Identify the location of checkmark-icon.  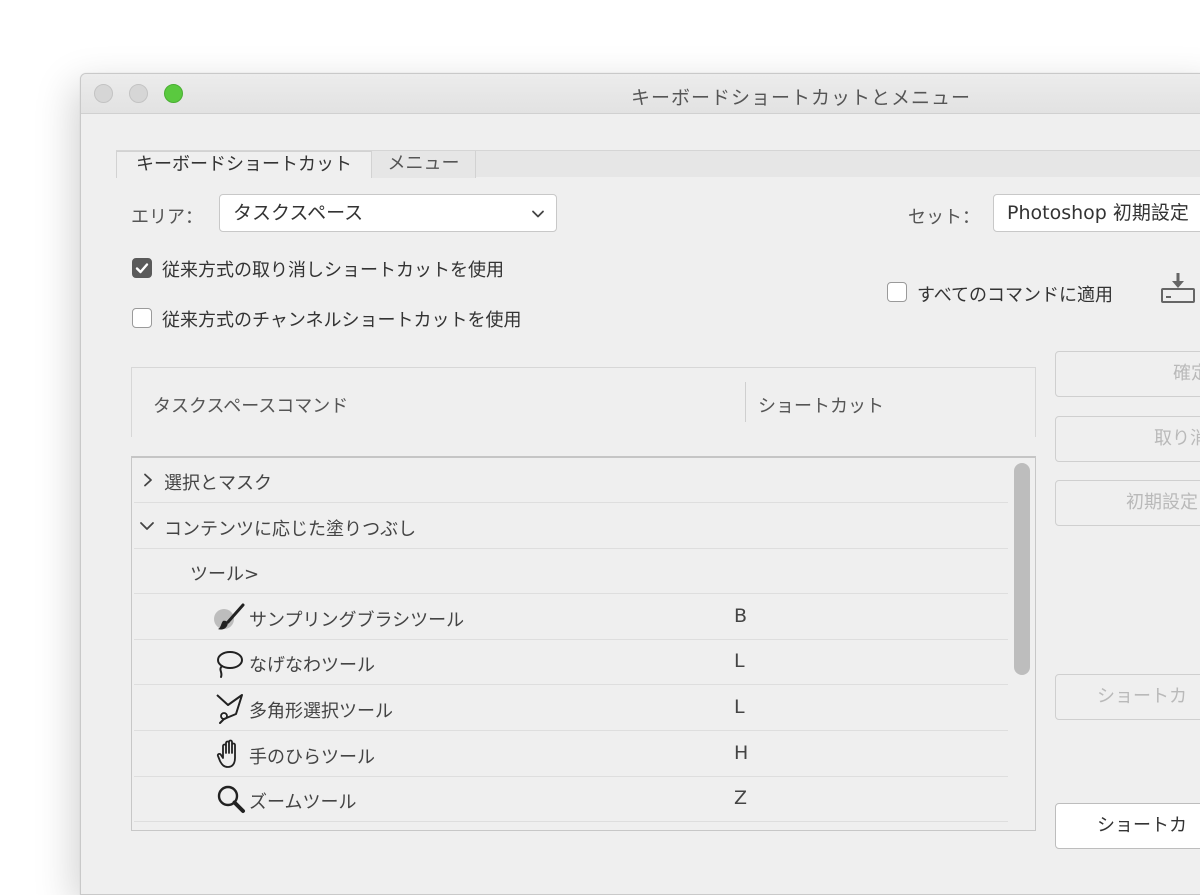
(142, 268).